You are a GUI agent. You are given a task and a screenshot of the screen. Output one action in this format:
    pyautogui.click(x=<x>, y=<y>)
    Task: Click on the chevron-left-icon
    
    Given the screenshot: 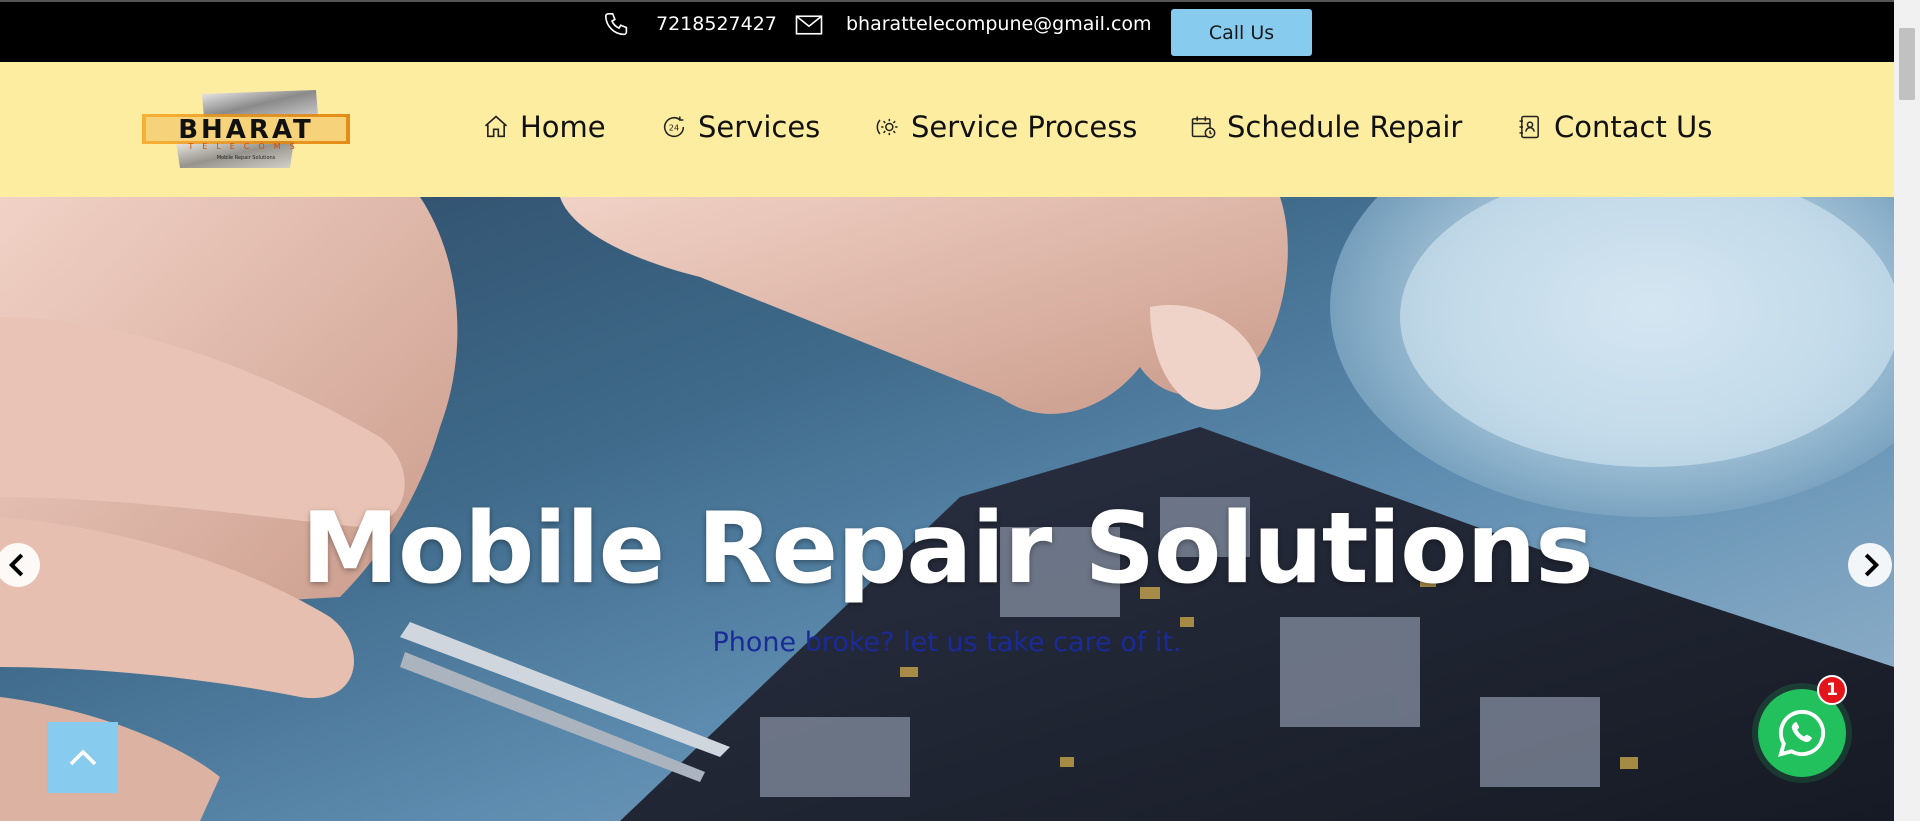 What is the action you would take?
    pyautogui.click(x=16, y=565)
    